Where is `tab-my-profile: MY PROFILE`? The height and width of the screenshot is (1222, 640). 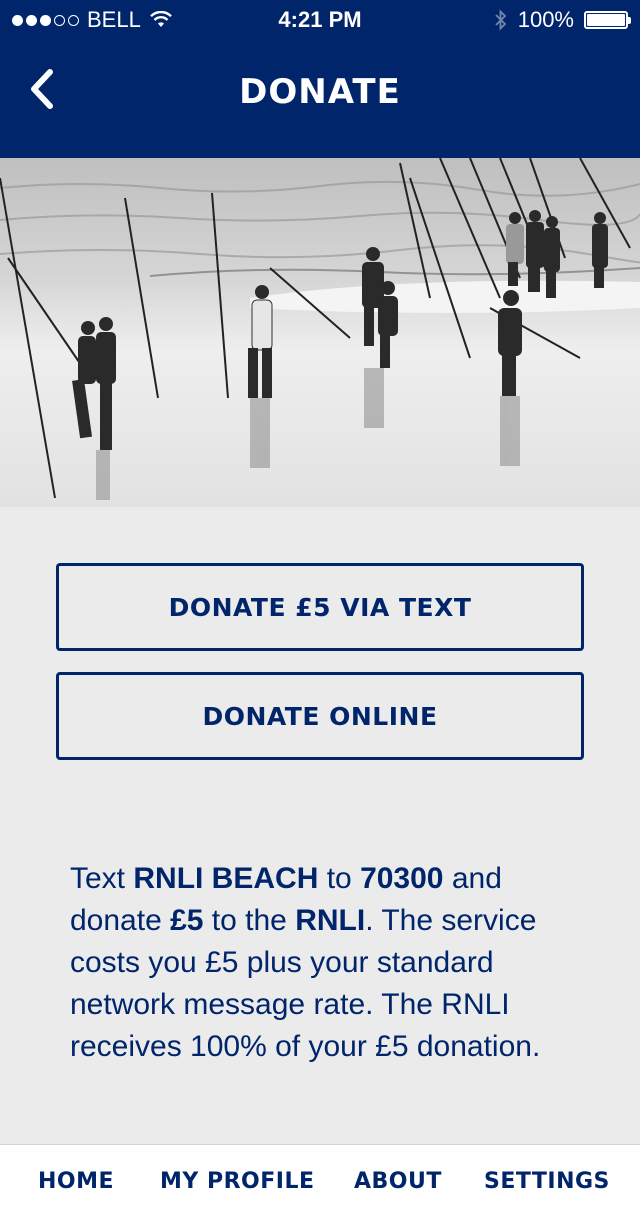
tab-my-profile: MY PROFILE is located at coordinates (237, 1181).